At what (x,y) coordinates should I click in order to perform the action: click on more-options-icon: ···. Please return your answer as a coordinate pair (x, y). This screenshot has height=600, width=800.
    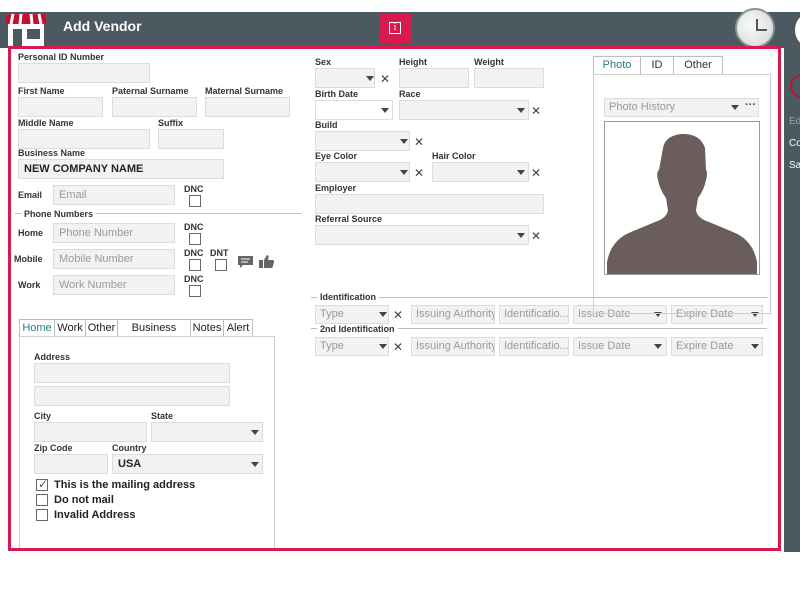
    Looking at the image, I should click on (750, 105).